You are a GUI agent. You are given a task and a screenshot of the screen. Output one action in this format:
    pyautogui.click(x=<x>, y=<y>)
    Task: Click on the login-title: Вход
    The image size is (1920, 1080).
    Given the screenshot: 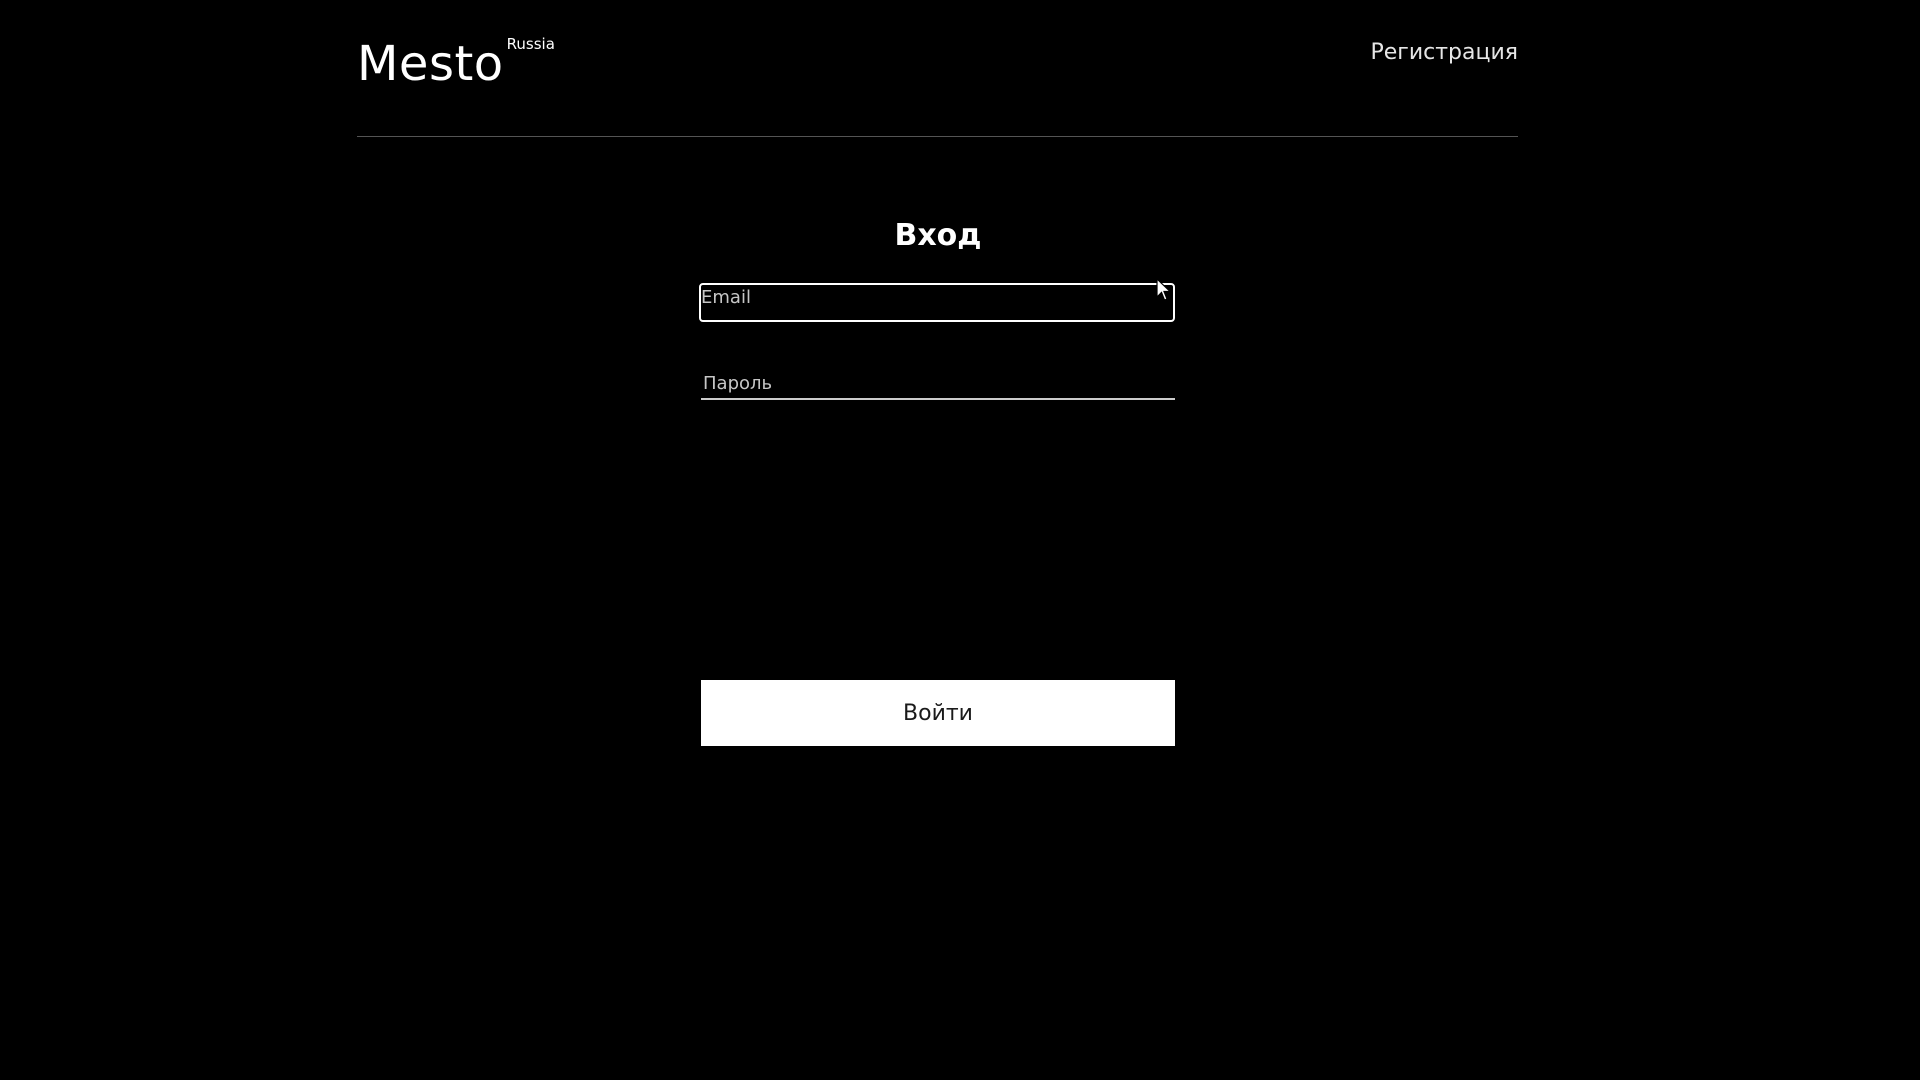 What is the action you would take?
    pyautogui.click(x=938, y=235)
    